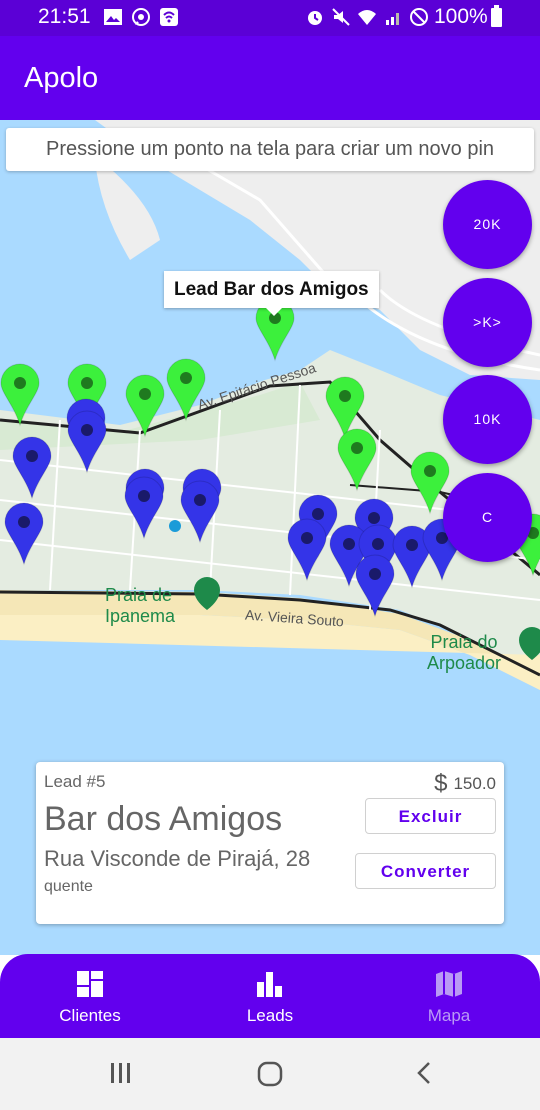  Describe the element at coordinates (75, 781) in the screenshot. I see `lead-id: Lead #5` at that location.